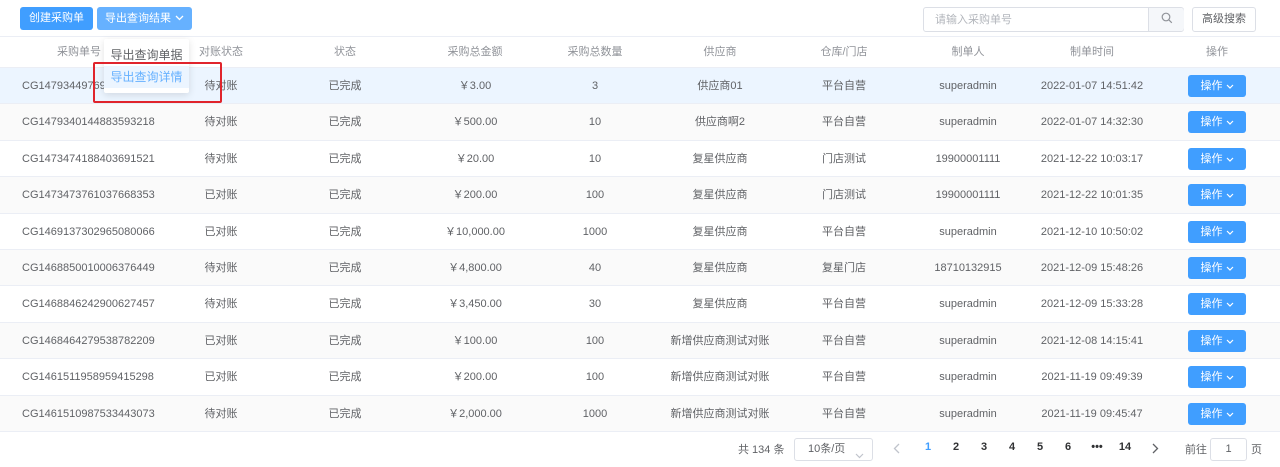  I want to click on cell-supplier: 复星供应商, so click(720, 195).